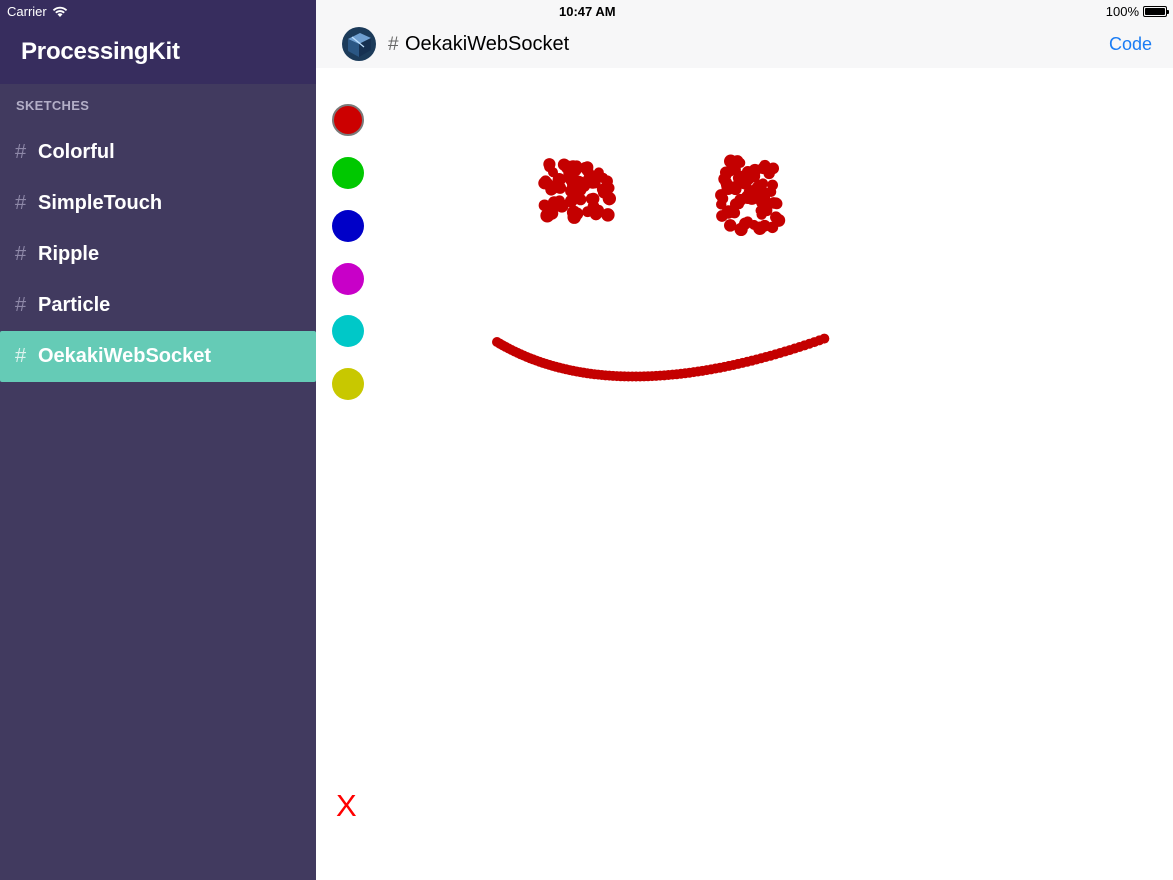 This screenshot has height=880, width=1173. I want to click on sidebar-item-label: OekakiWebSocket, so click(125, 356).